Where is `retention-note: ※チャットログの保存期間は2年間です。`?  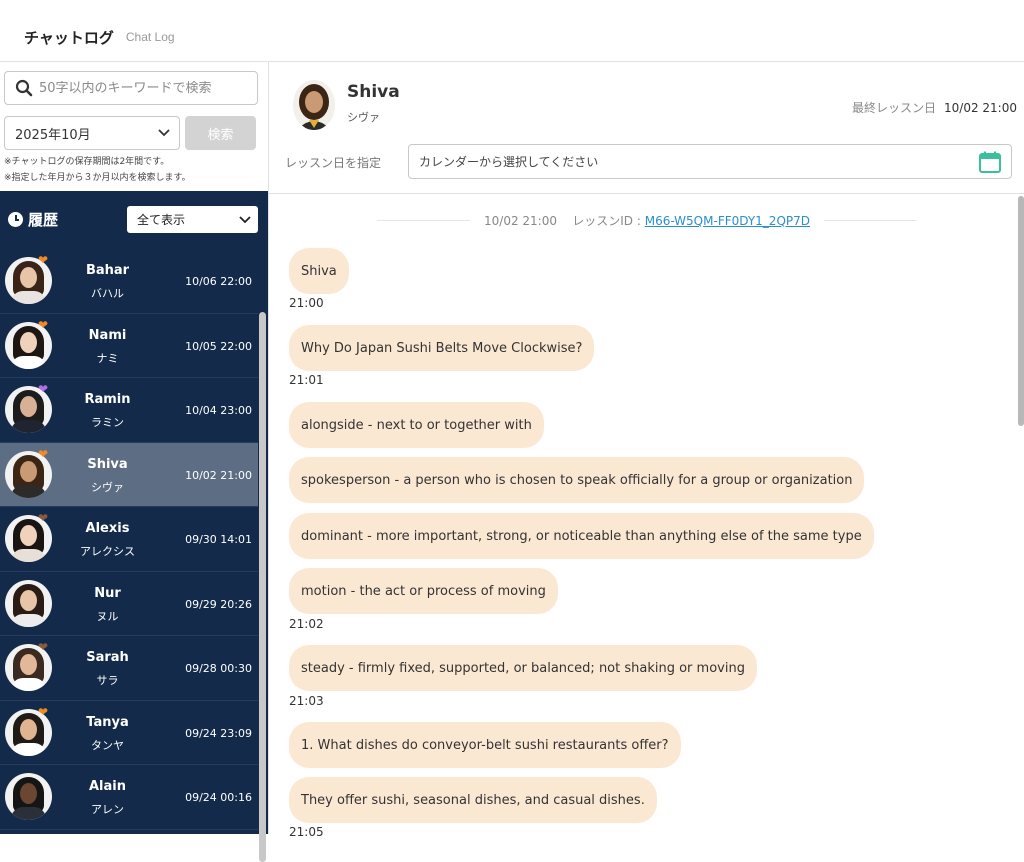
retention-note: ※チャットログの保存期間は2年間です。 is located at coordinates (87, 162).